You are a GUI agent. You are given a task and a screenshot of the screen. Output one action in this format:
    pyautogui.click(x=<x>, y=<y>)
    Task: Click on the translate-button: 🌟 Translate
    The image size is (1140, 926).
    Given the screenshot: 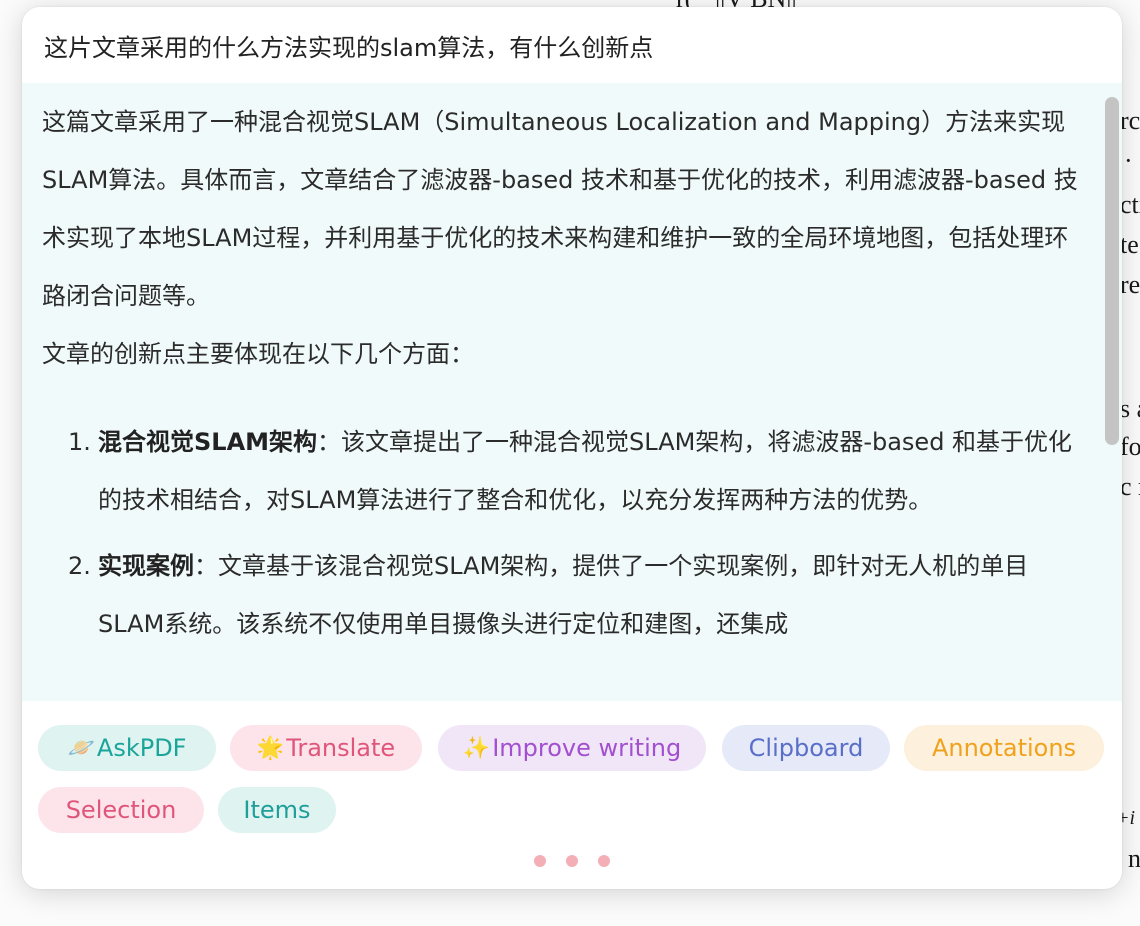 What is the action you would take?
    pyautogui.click(x=326, y=748)
    